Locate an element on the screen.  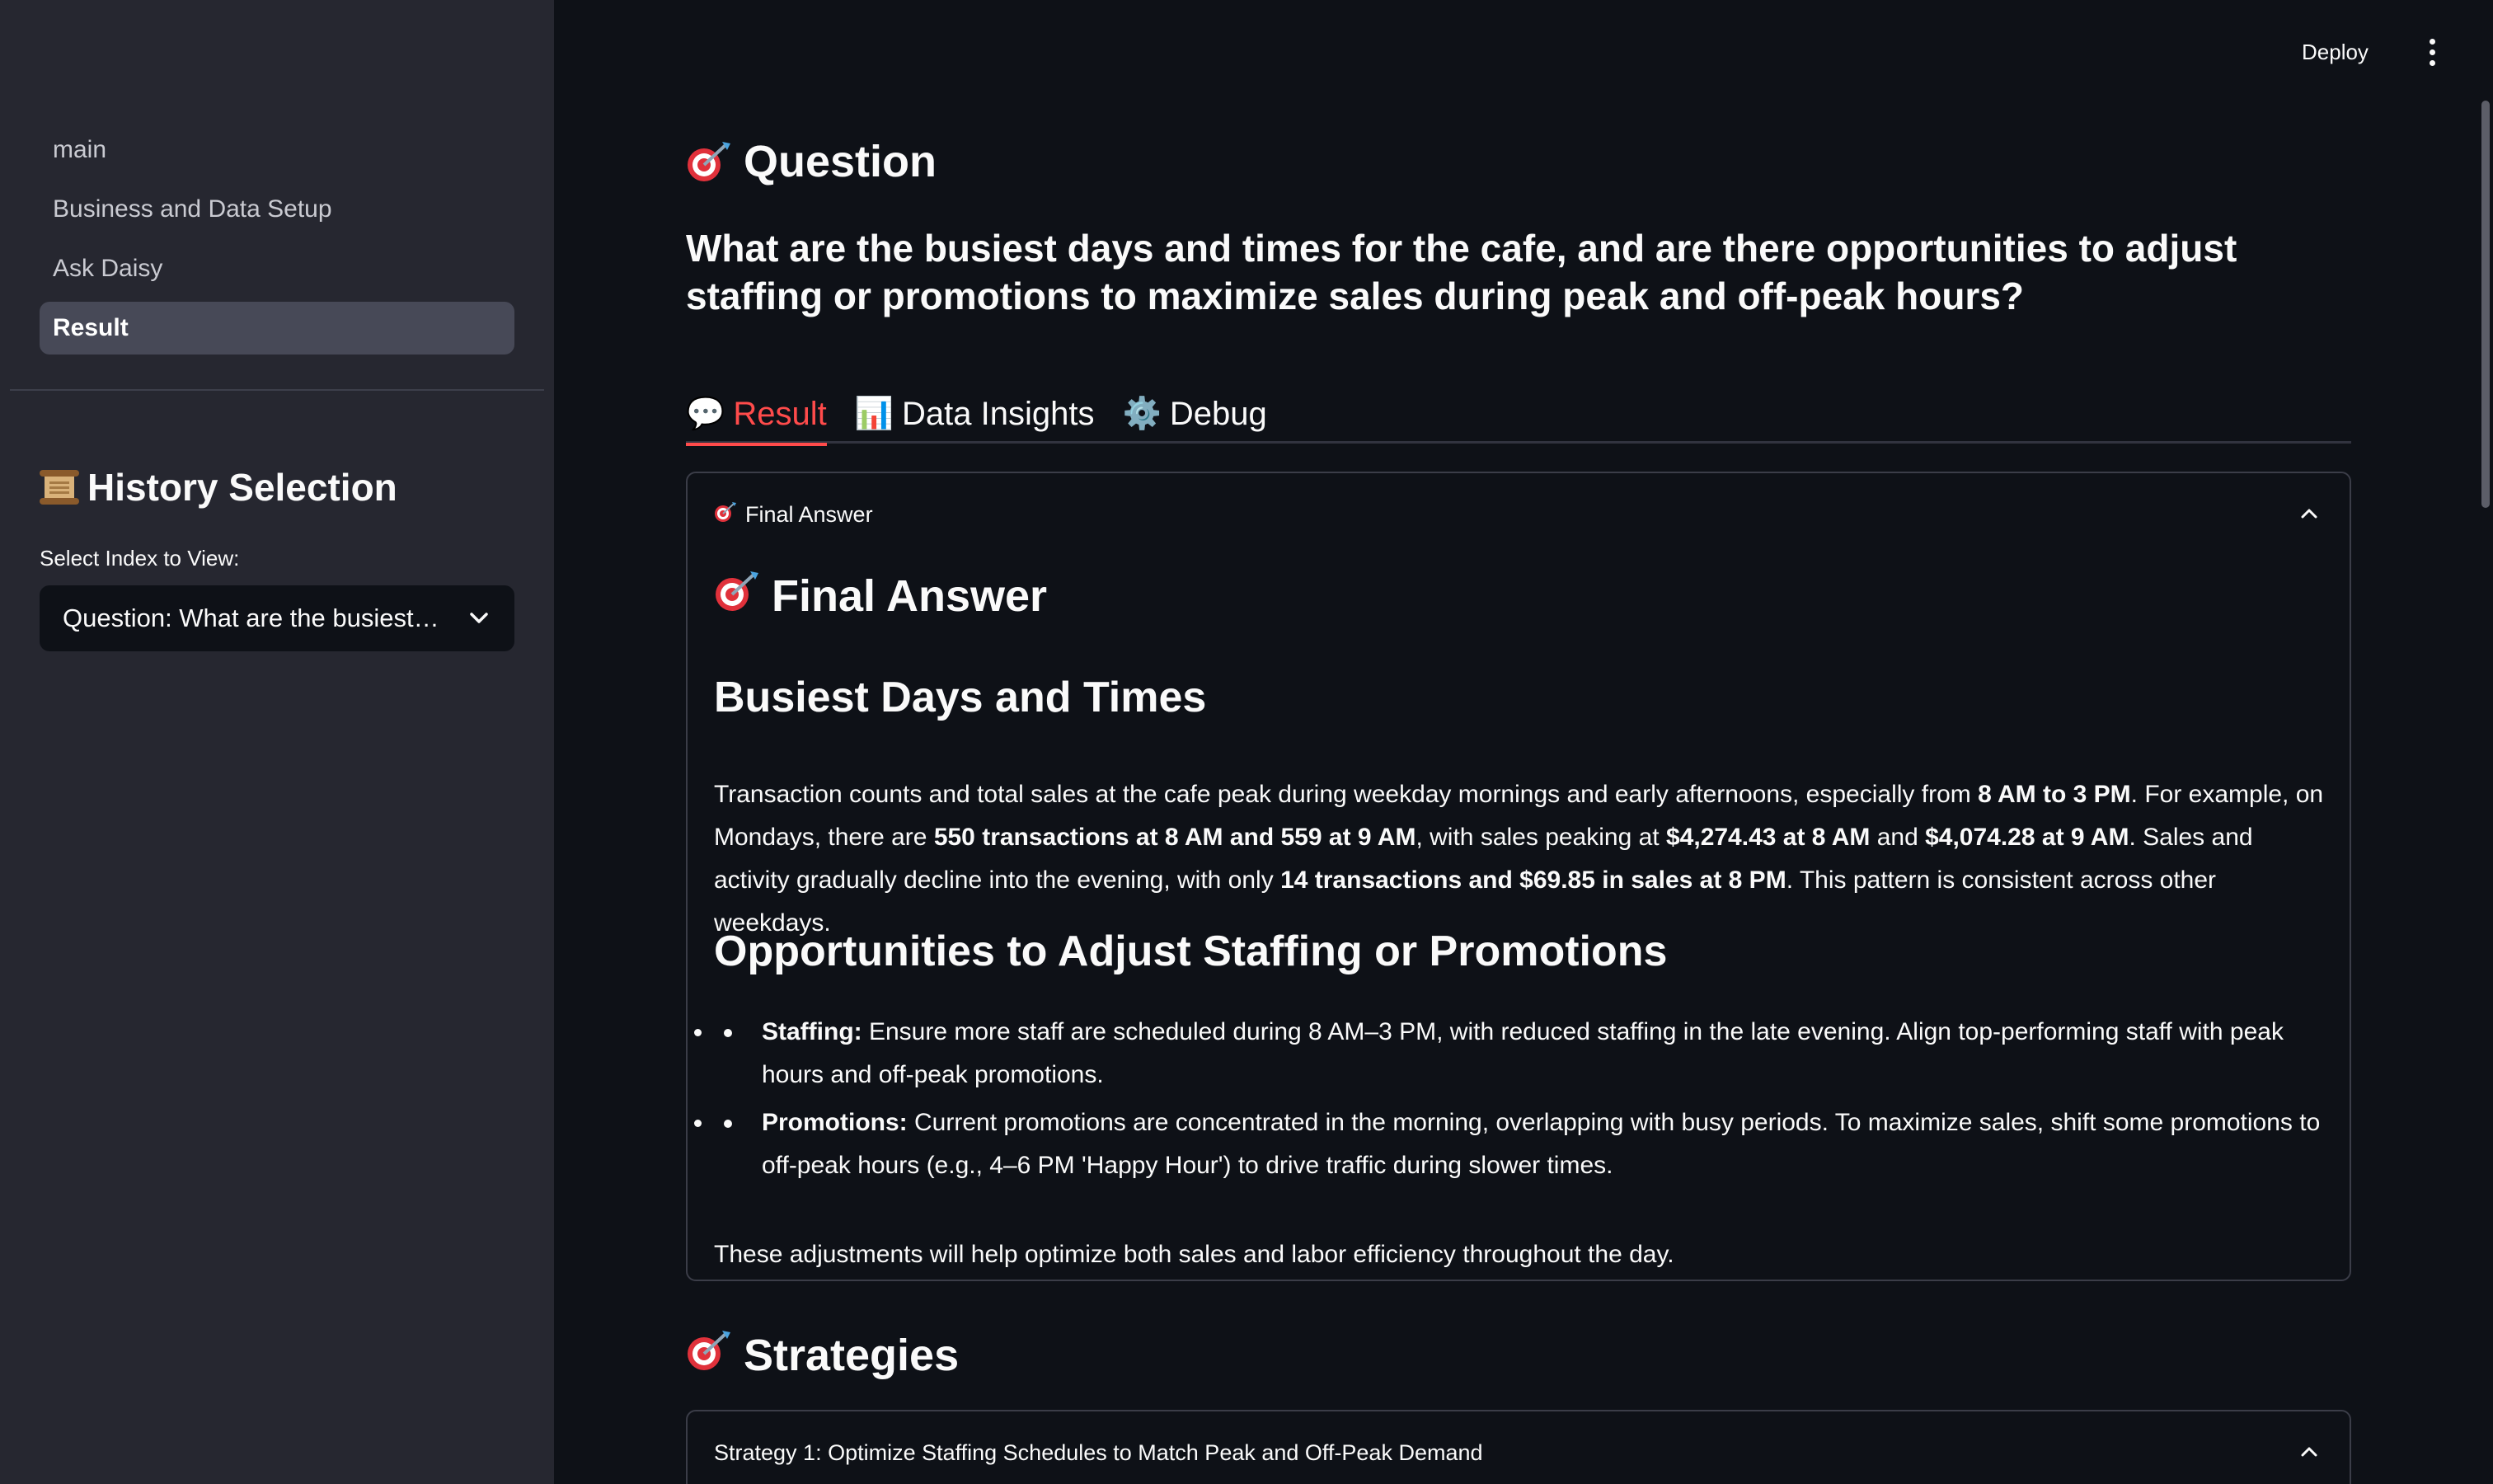
bar-chart-icon: 📊 is located at coordinates (874, 414).